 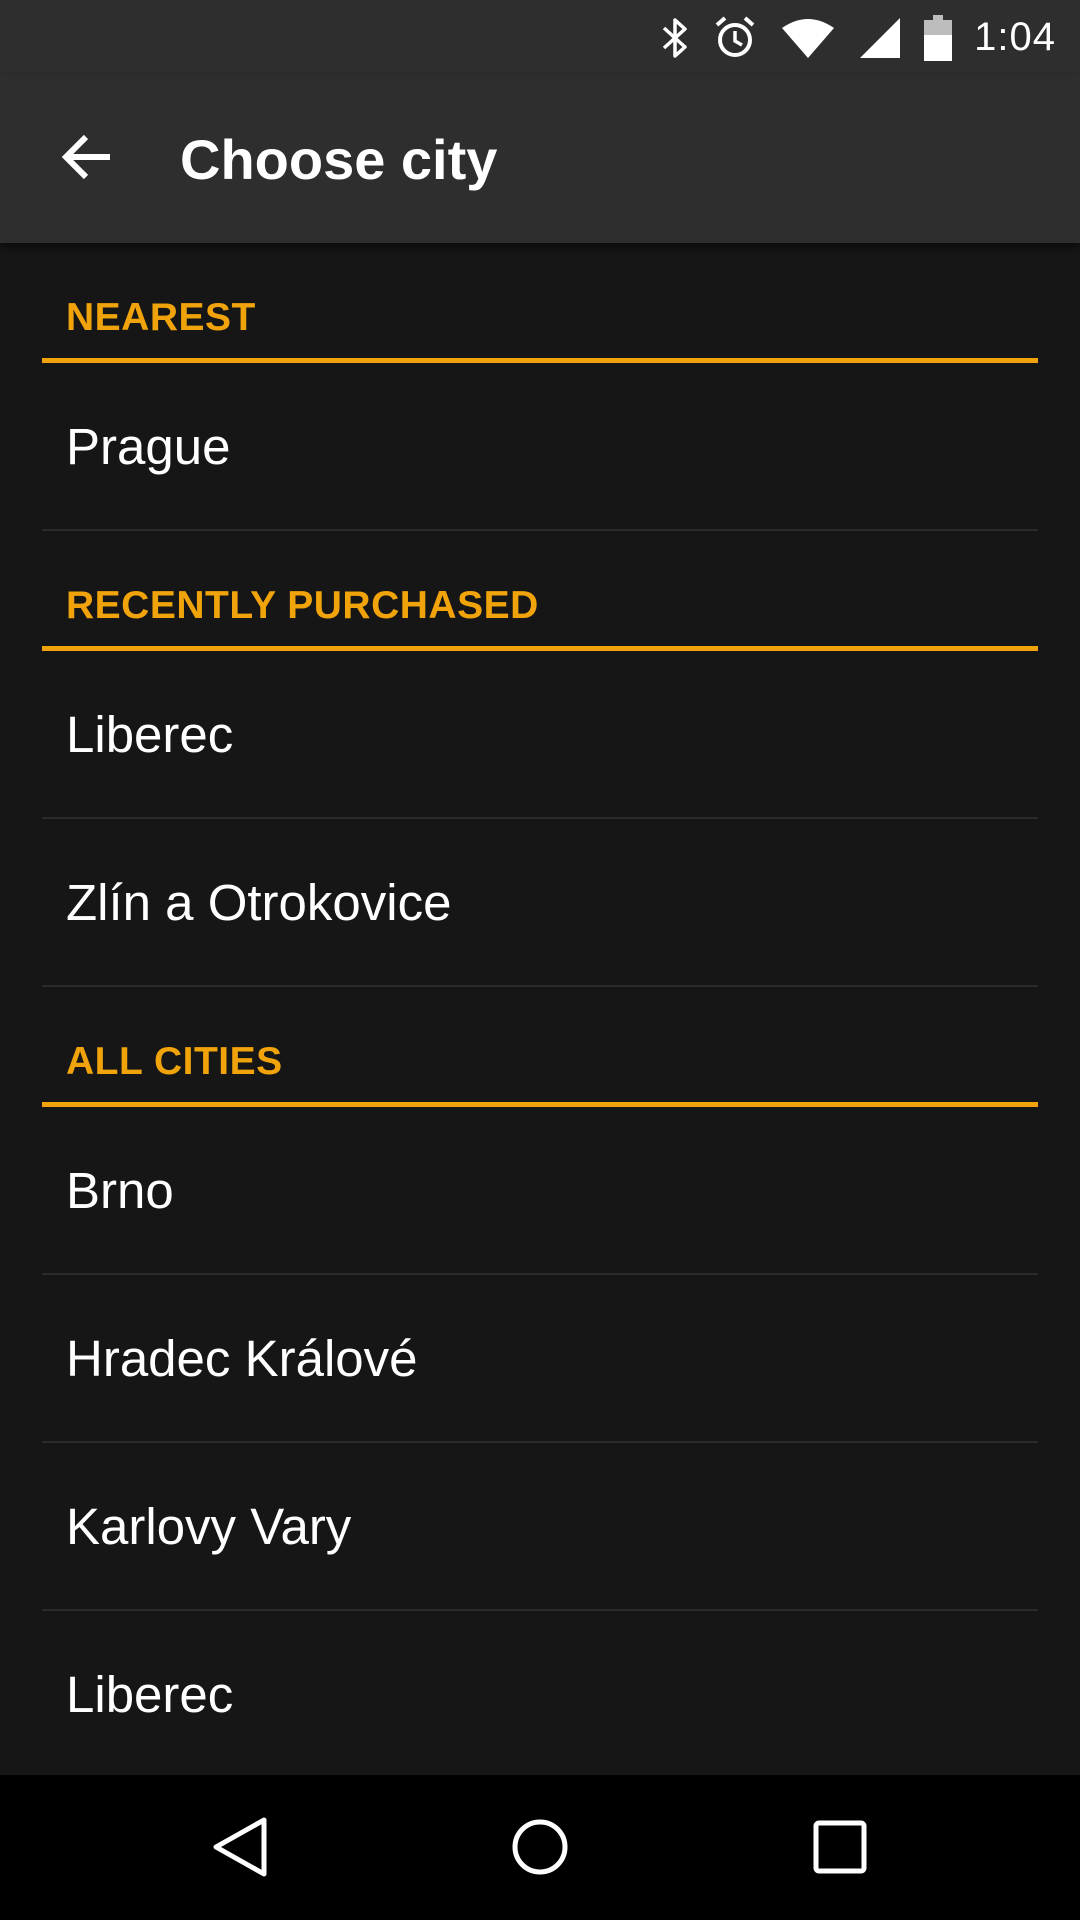 What do you see at coordinates (174, 1061) in the screenshot?
I see `section-header-label: ALL CITIES` at bounding box center [174, 1061].